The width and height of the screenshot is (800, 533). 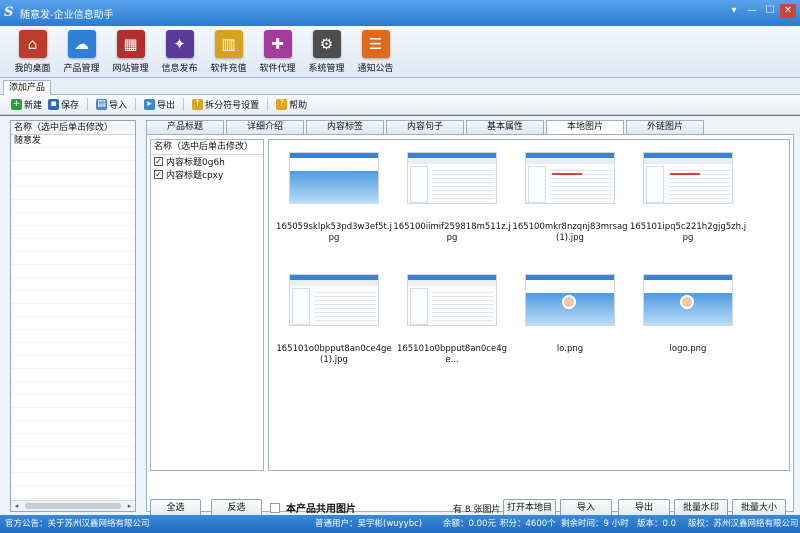 I want to click on house-icon: ⌂, so click(x=32, y=44).